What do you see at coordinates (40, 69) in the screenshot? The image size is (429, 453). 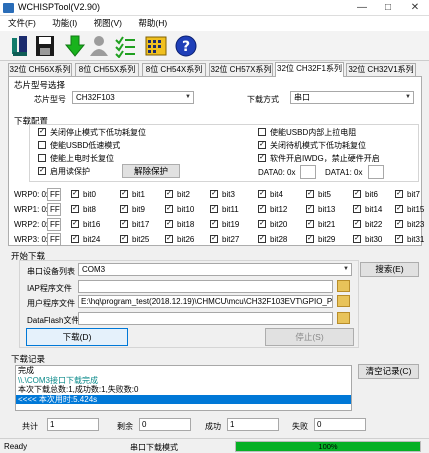 I see `tab-ch56x: 32位 CH56X系列` at bounding box center [40, 69].